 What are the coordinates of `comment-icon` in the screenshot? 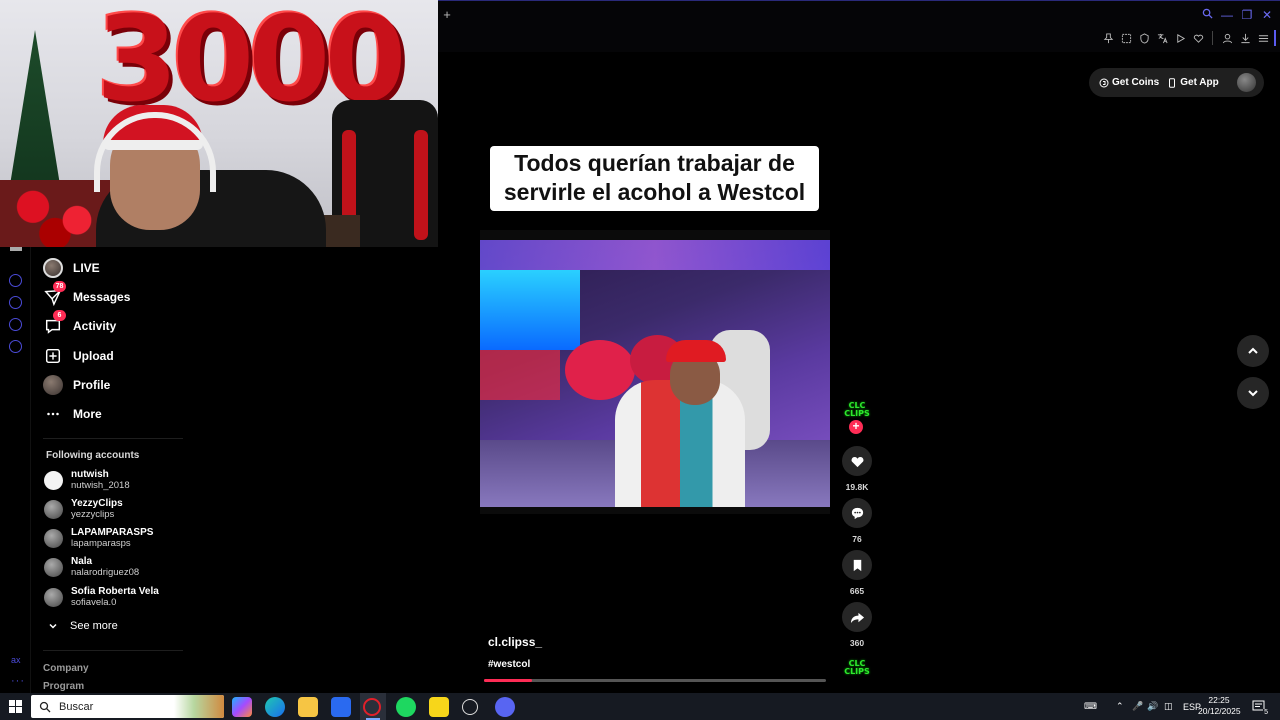 It's located at (857, 513).